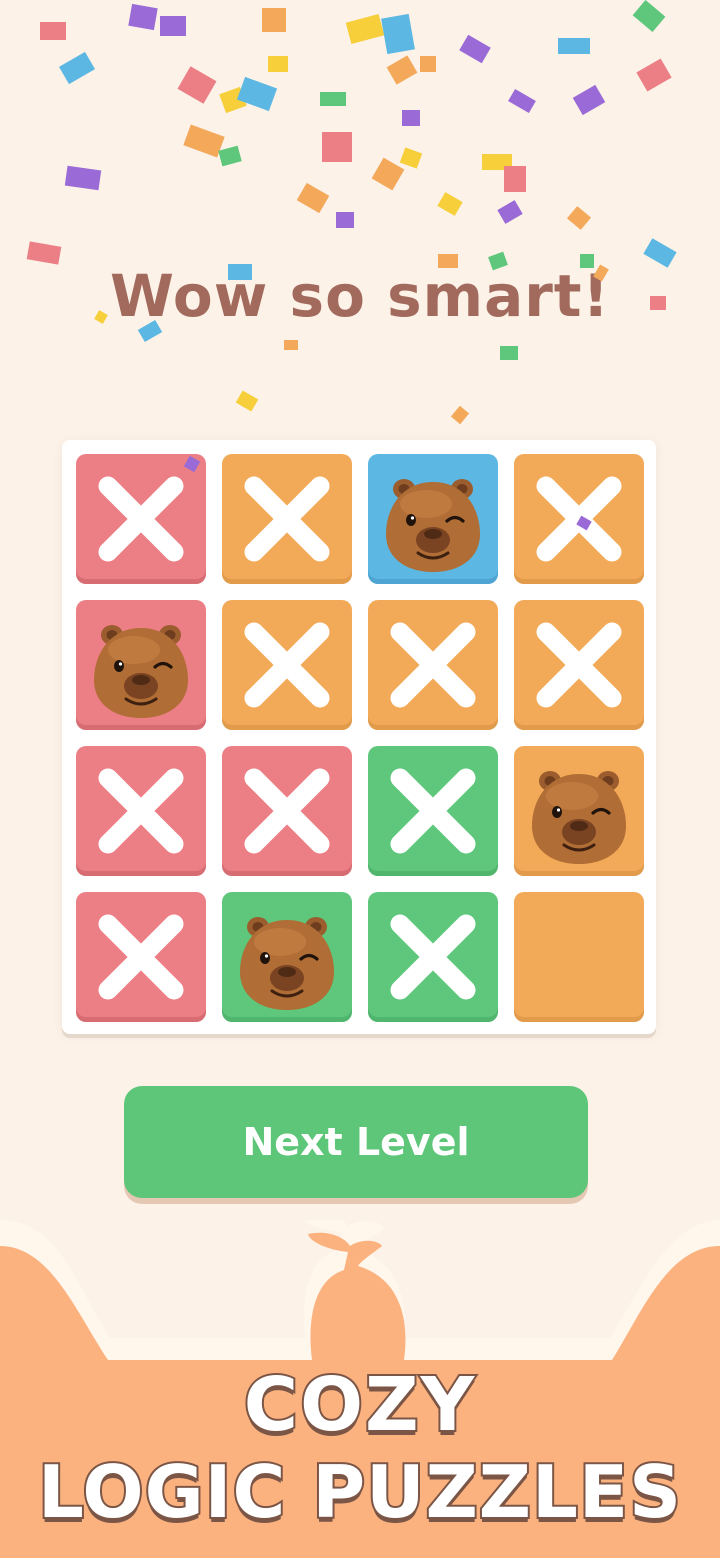 The height and width of the screenshot is (1558, 720). I want to click on success-headline: Wow so smart!, so click(360, 296).